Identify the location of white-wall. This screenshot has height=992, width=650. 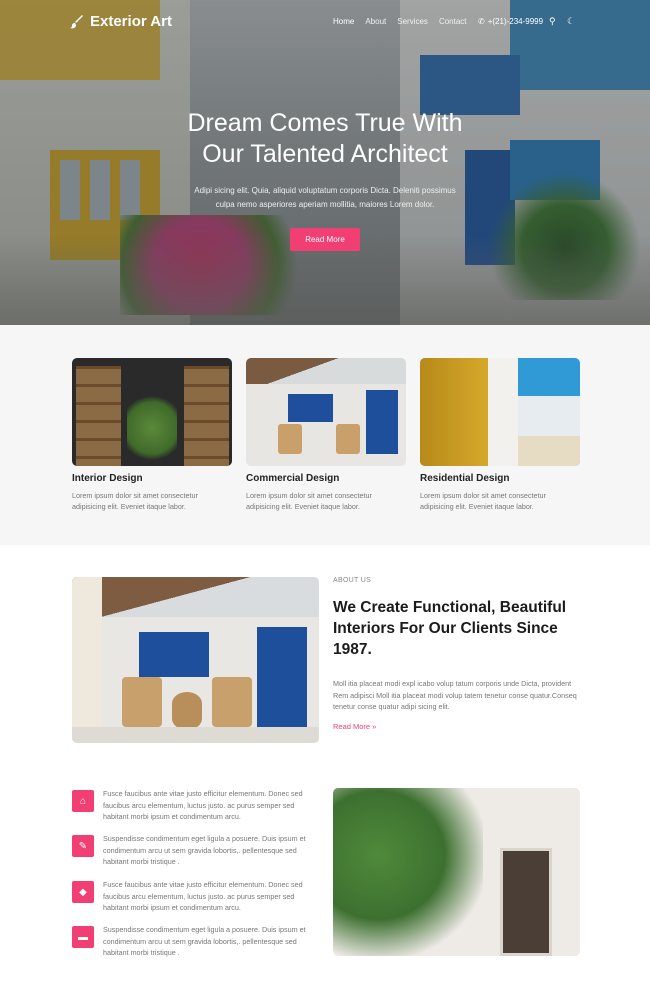
(503, 412).